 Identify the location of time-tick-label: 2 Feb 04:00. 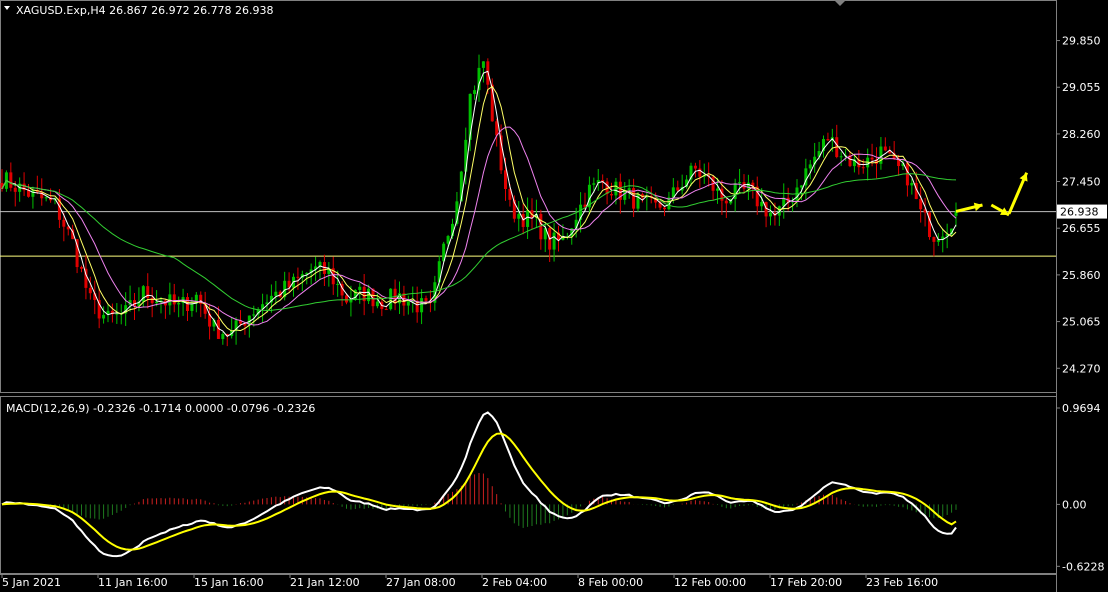
(514, 582).